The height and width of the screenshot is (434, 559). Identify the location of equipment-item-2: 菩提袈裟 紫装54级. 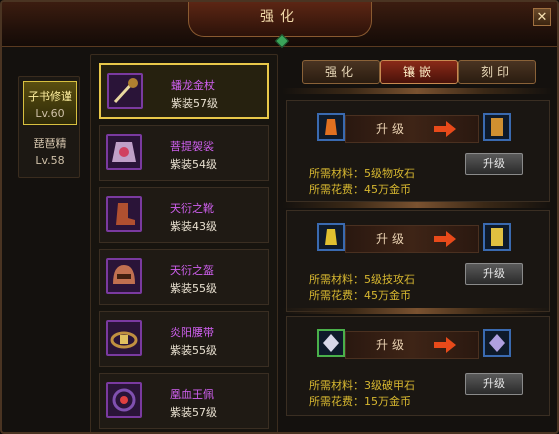
(184, 153).